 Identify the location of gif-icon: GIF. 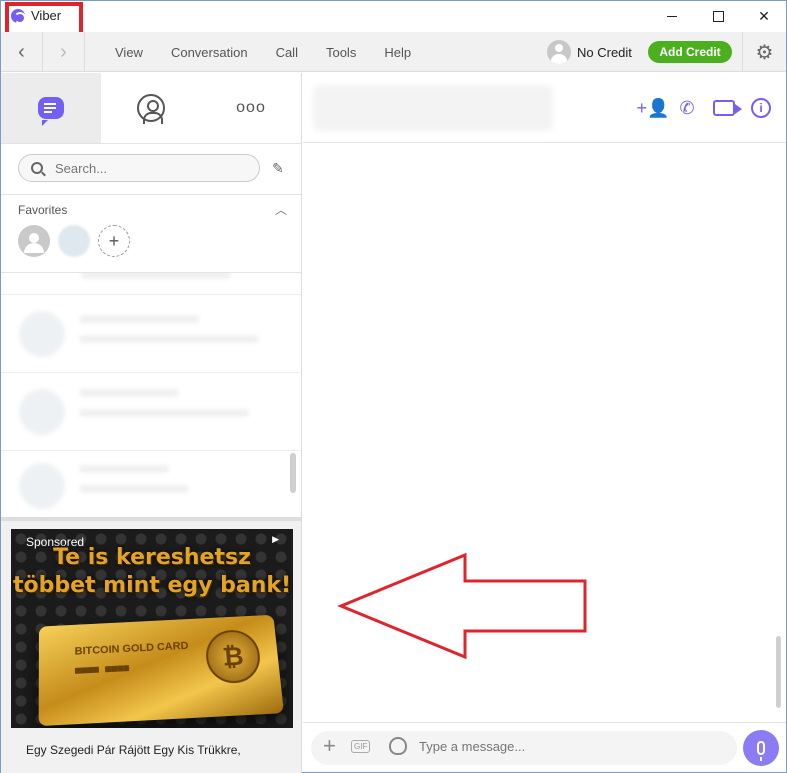
(361, 746).